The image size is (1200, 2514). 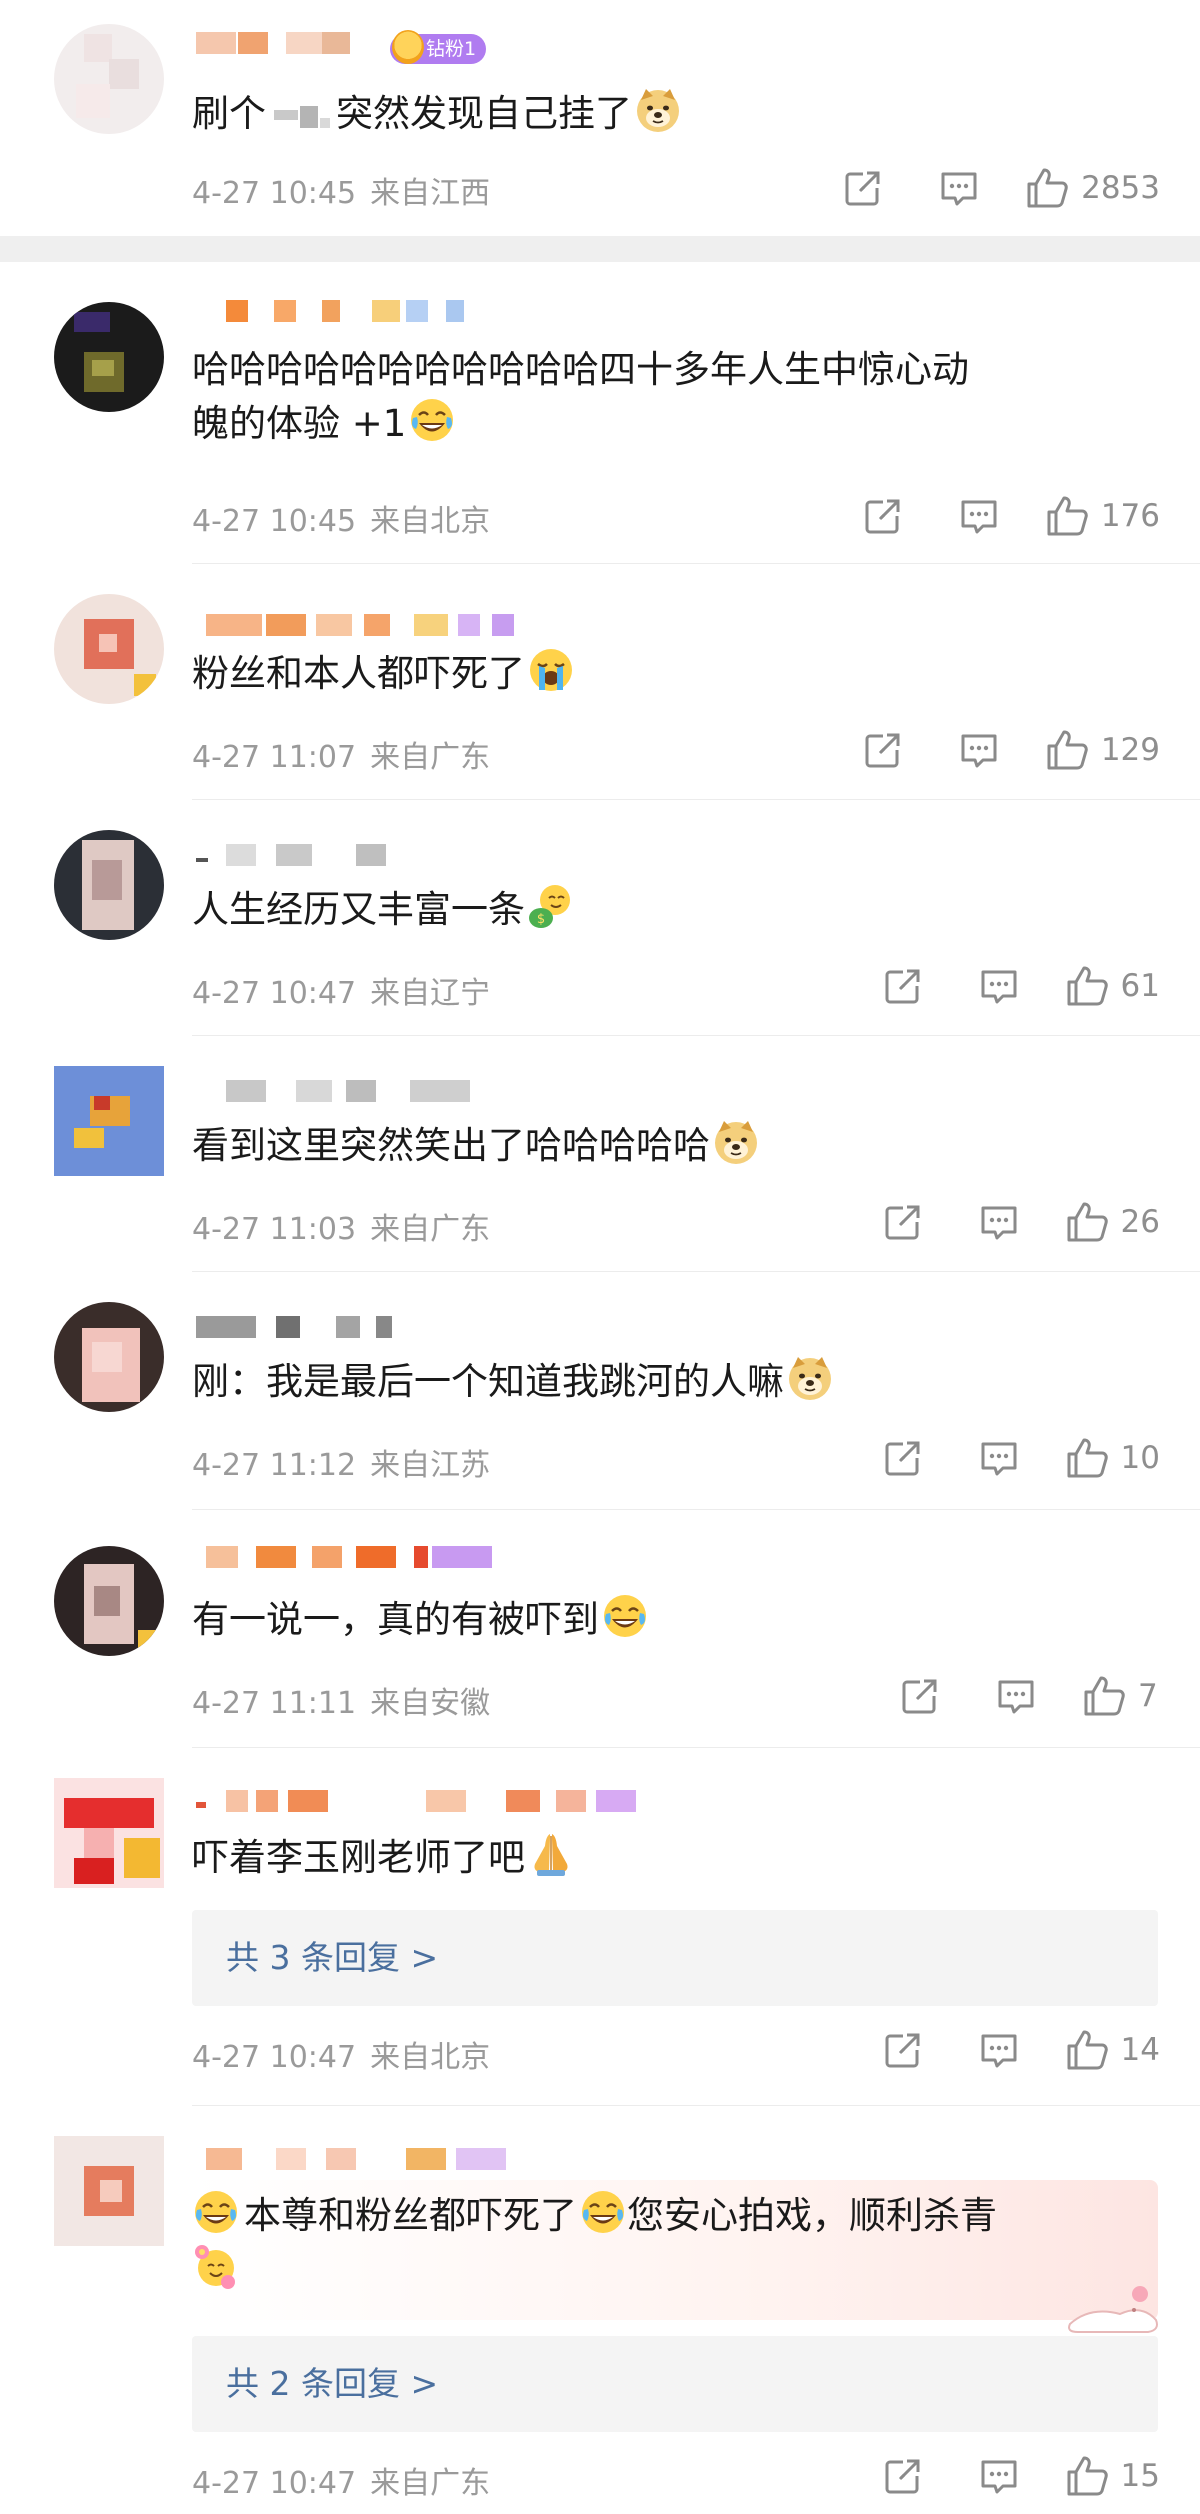 I want to click on comment-item: 钻粉1 刷个 突然发现自己挂了 4-27 10:45 来自江西 2853, so click(x=600, y=117).